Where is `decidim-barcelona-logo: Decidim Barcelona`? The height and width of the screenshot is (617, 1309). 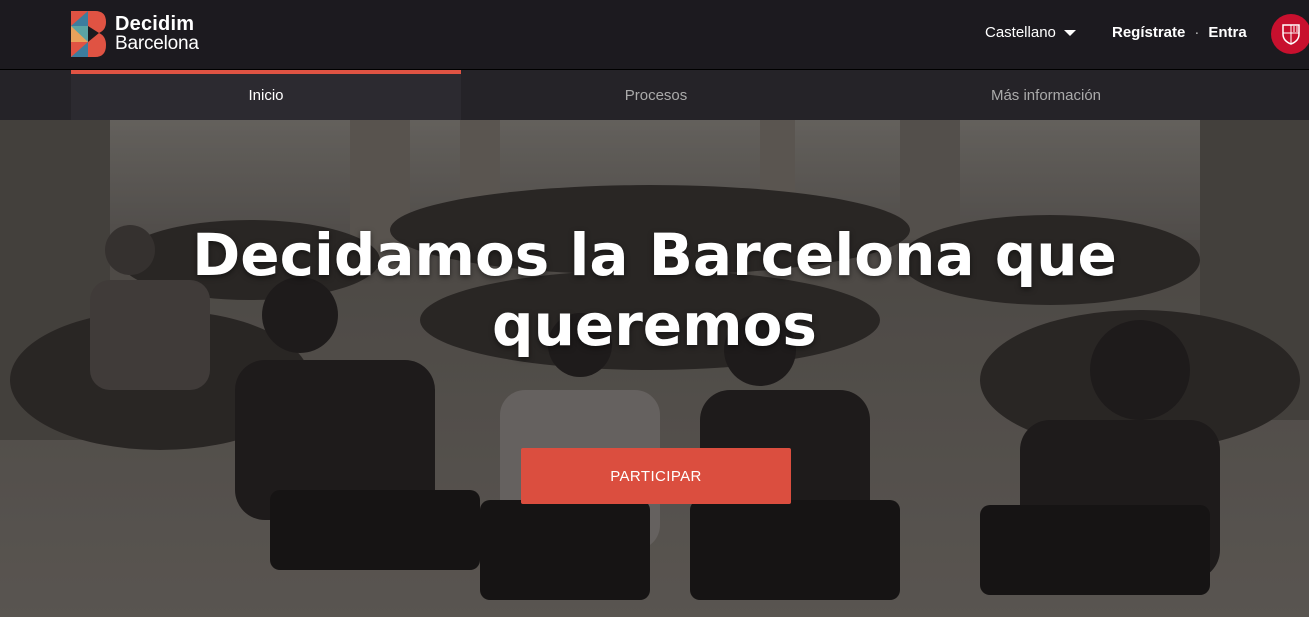 decidim-barcelona-logo: Decidim Barcelona is located at coordinates (135, 34).